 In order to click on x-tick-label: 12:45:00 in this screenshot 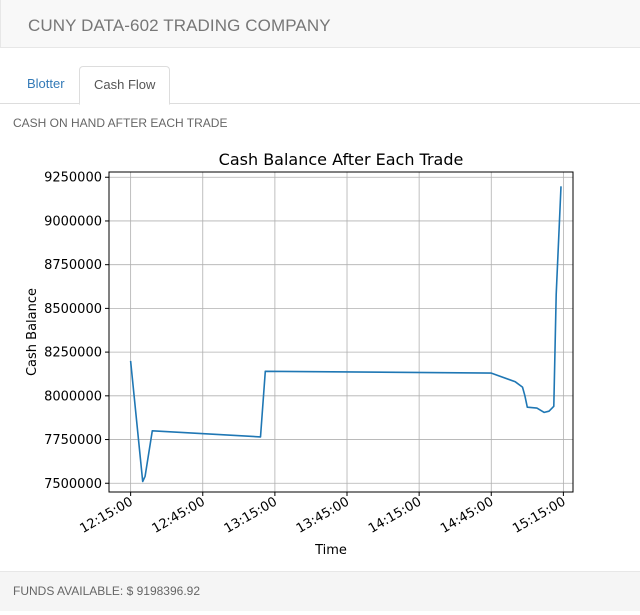, I will do `click(179, 515)`.